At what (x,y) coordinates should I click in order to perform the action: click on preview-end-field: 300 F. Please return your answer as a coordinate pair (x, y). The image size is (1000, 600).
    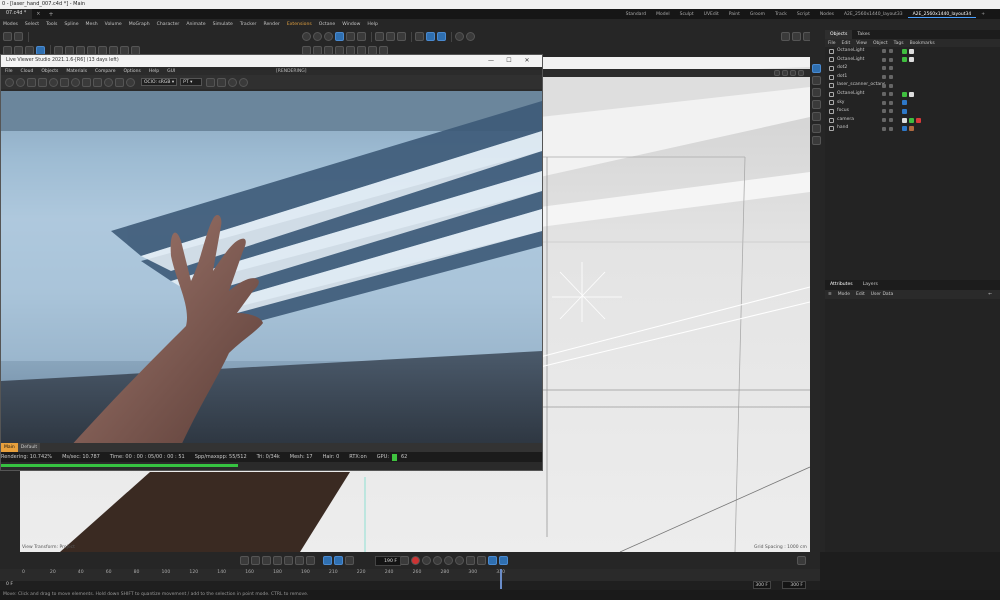
    Looking at the image, I should click on (794, 585).